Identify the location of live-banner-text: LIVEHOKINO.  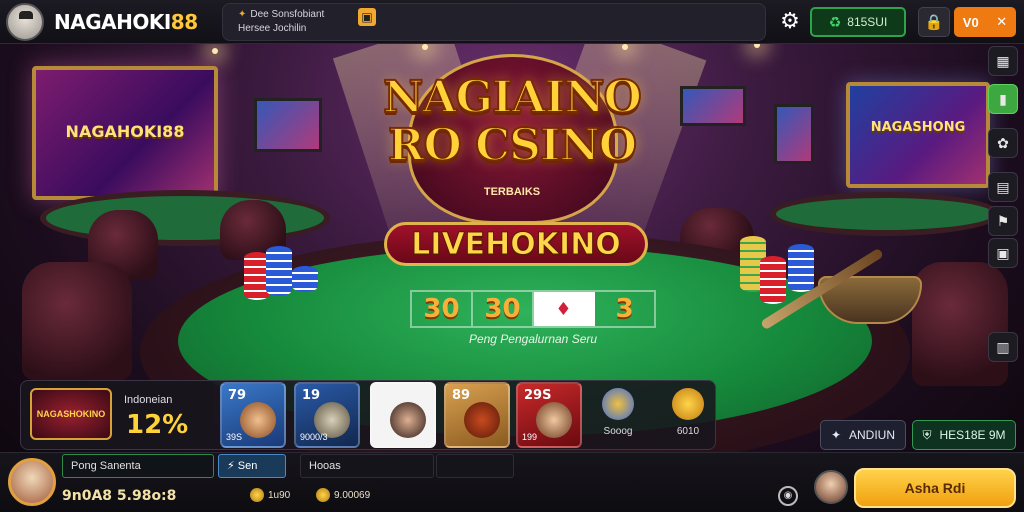
(516, 244).